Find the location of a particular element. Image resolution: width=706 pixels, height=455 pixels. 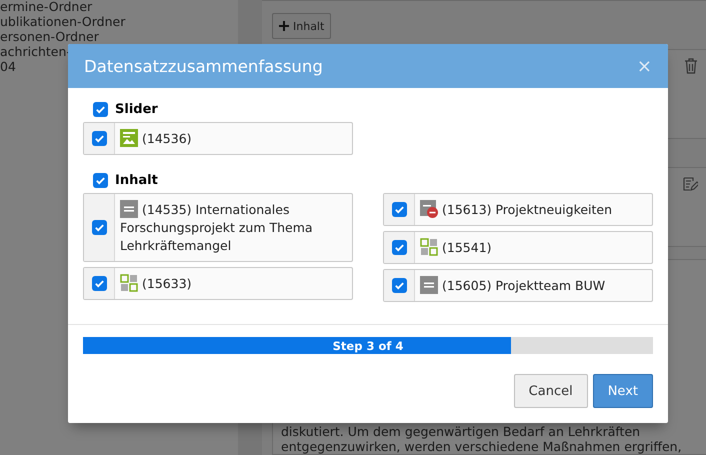

trash-icon is located at coordinates (691, 66).